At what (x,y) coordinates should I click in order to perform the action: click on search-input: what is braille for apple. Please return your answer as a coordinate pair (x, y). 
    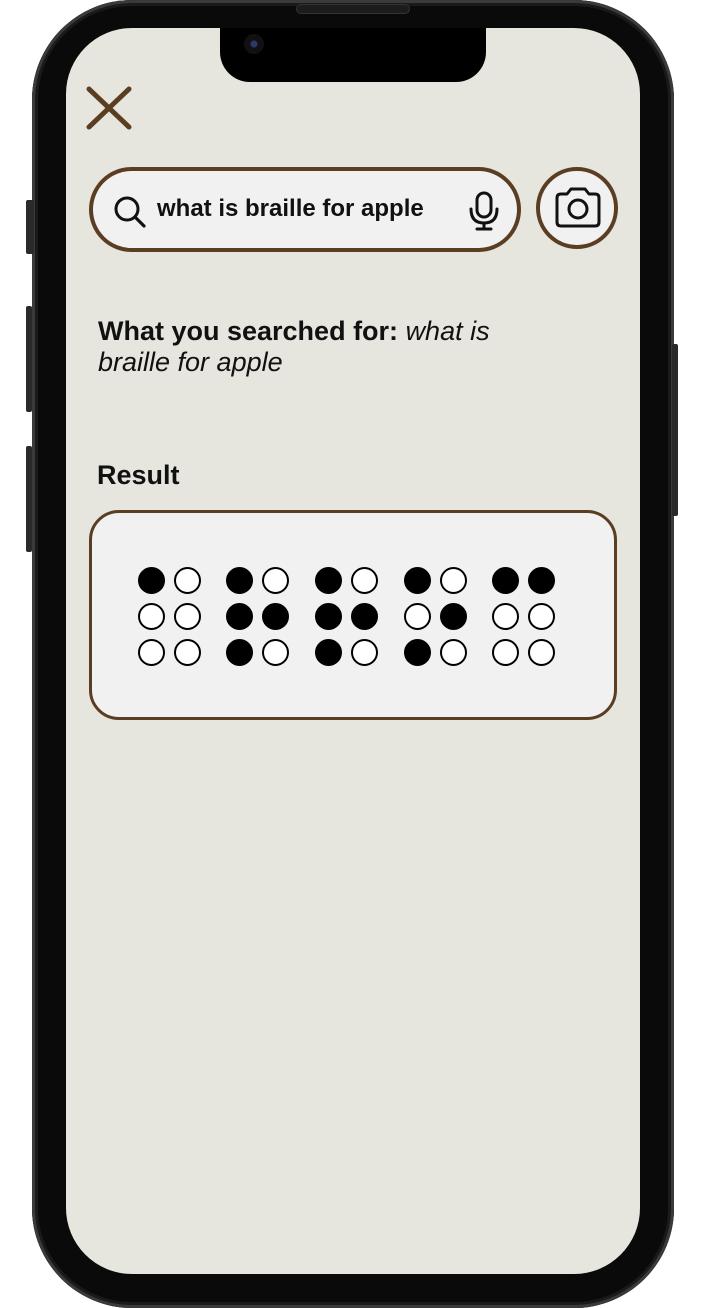
    Looking at the image, I should click on (307, 209).